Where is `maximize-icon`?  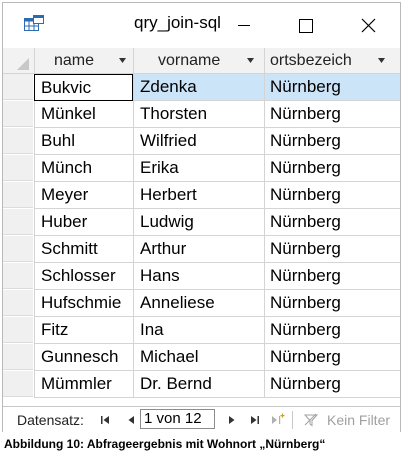 maximize-icon is located at coordinates (306, 26).